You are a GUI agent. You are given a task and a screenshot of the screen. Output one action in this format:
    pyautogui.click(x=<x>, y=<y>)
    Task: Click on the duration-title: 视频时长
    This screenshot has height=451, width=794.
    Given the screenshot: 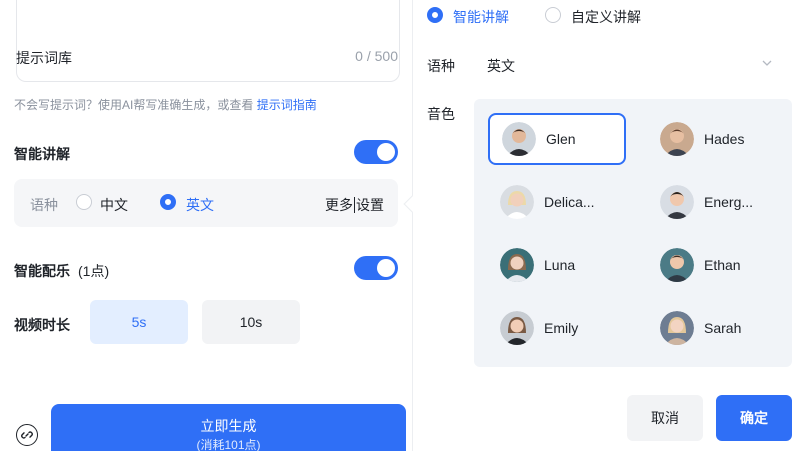 What is the action you would take?
    pyautogui.click(x=42, y=325)
    